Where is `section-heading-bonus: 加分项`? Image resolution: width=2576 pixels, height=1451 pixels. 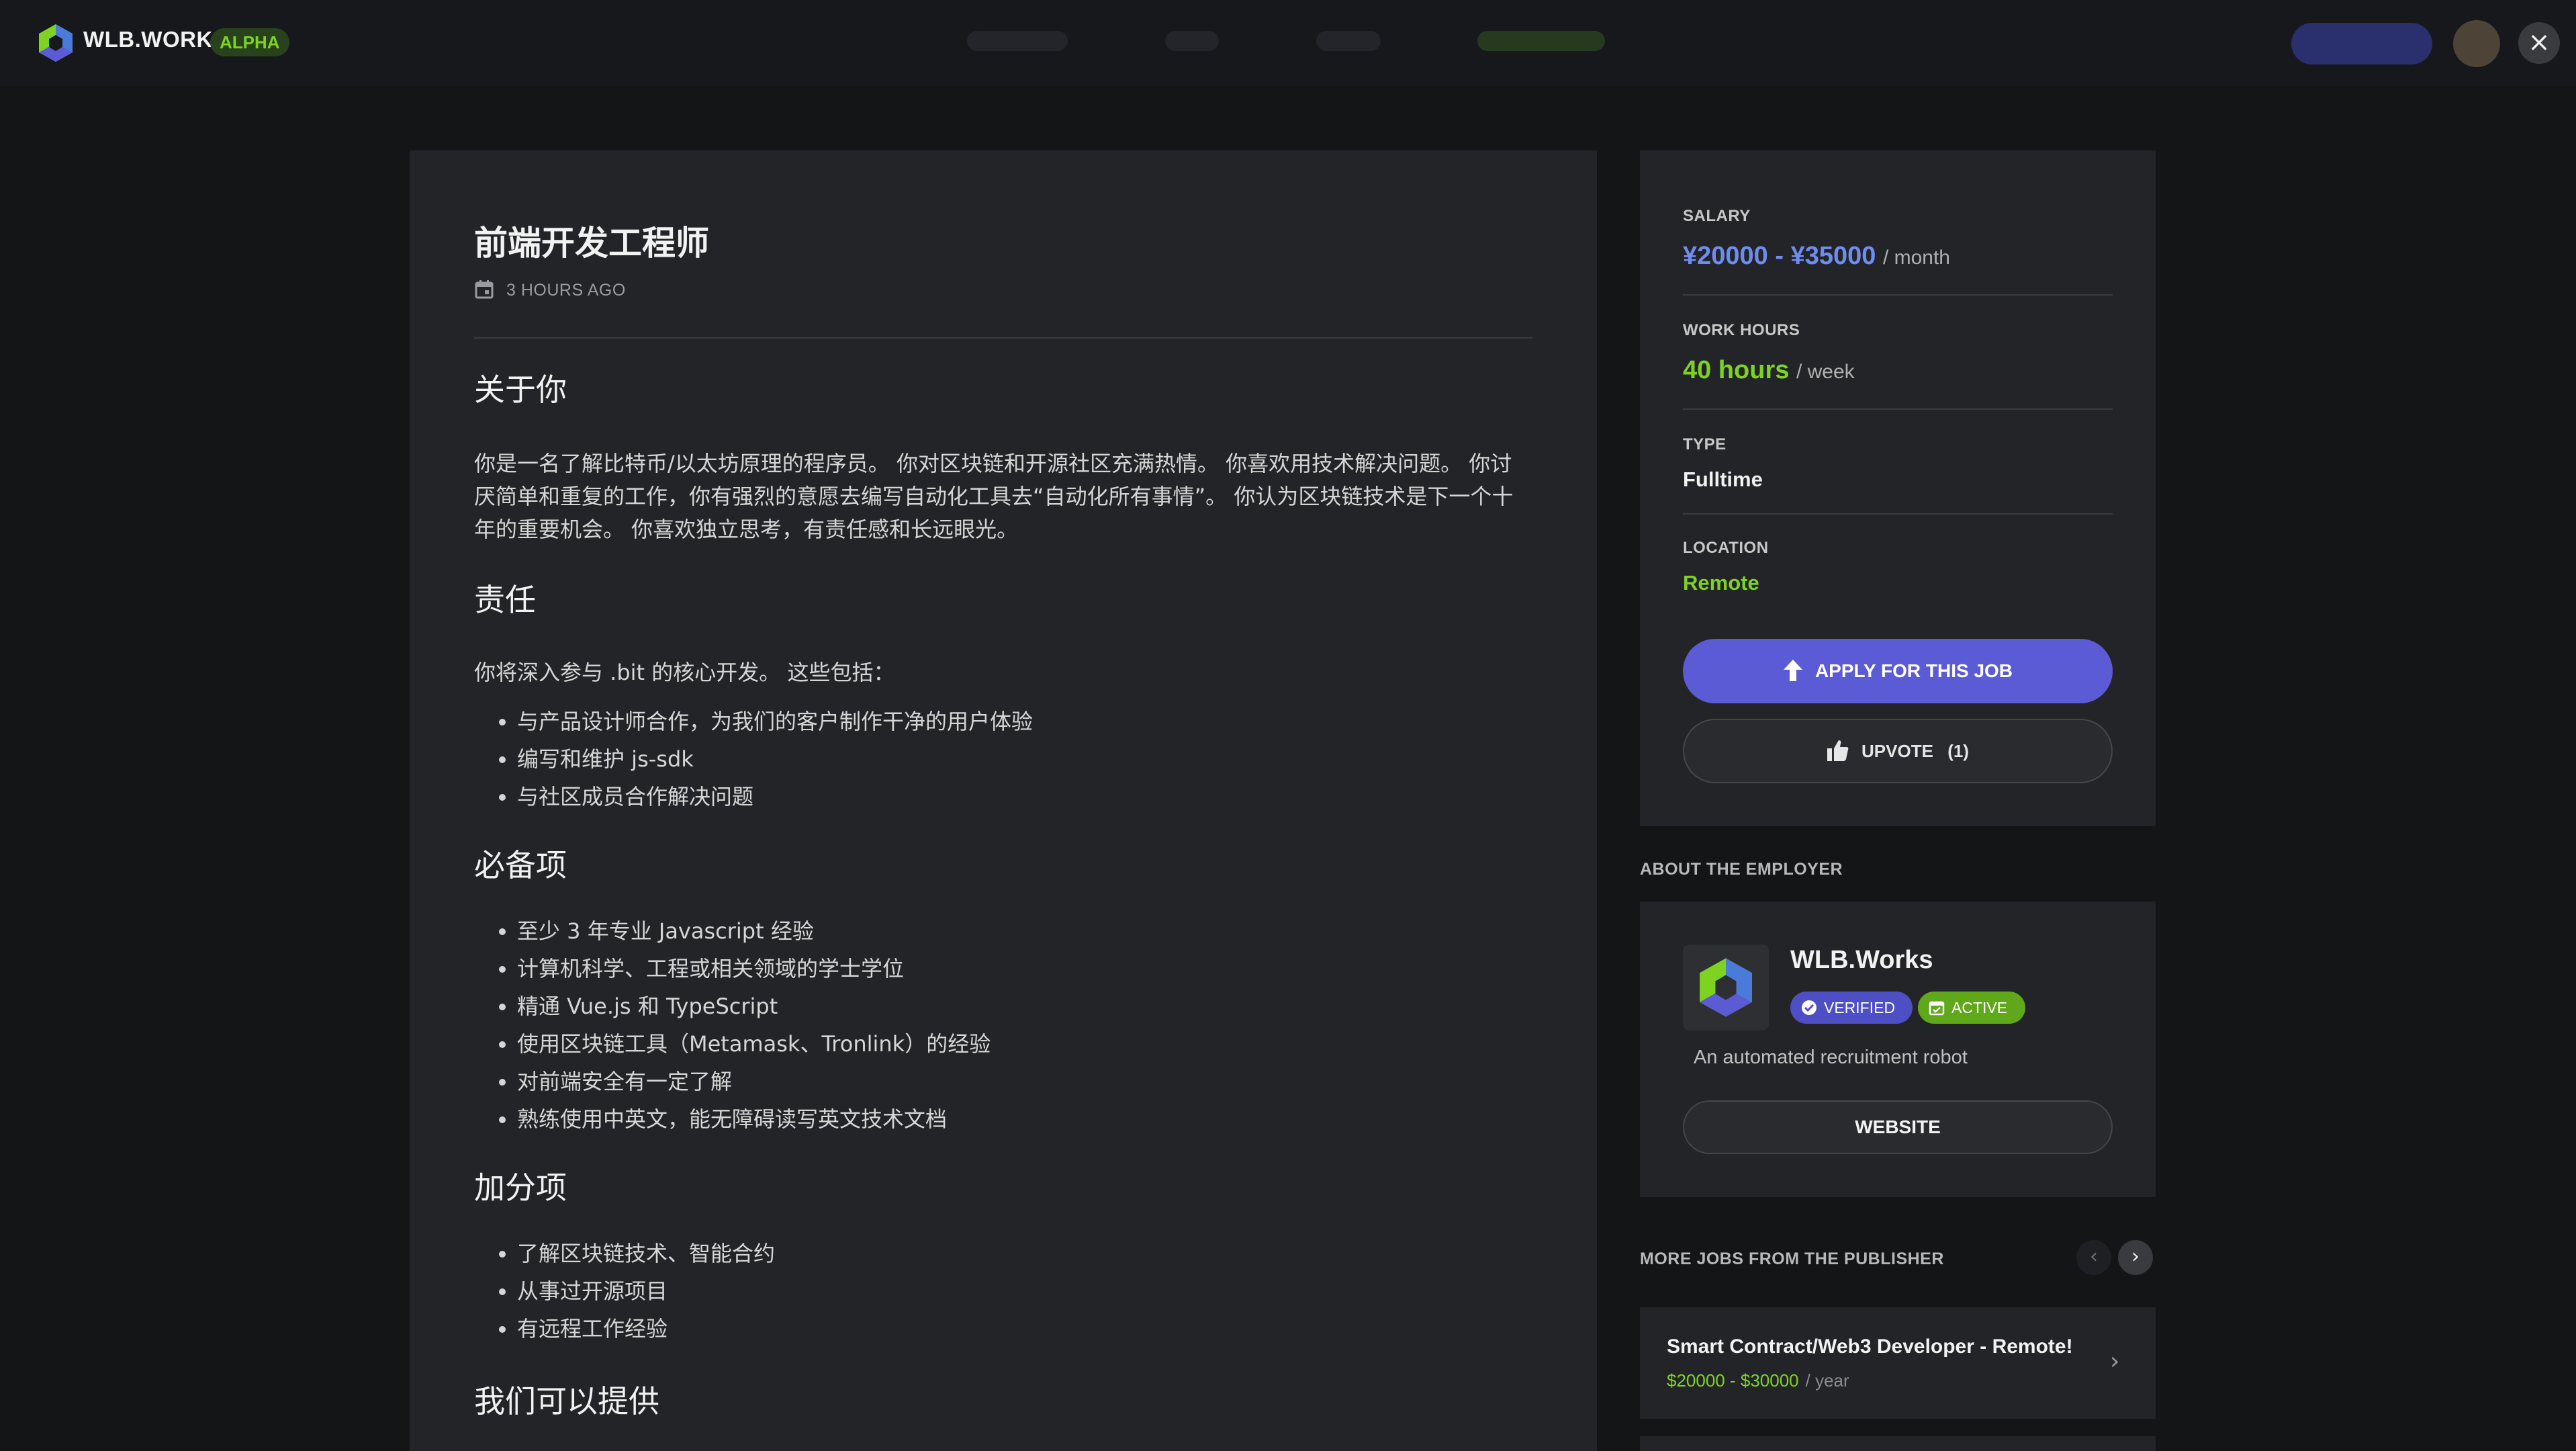
section-heading-bonus: 加分项 is located at coordinates (520, 1188).